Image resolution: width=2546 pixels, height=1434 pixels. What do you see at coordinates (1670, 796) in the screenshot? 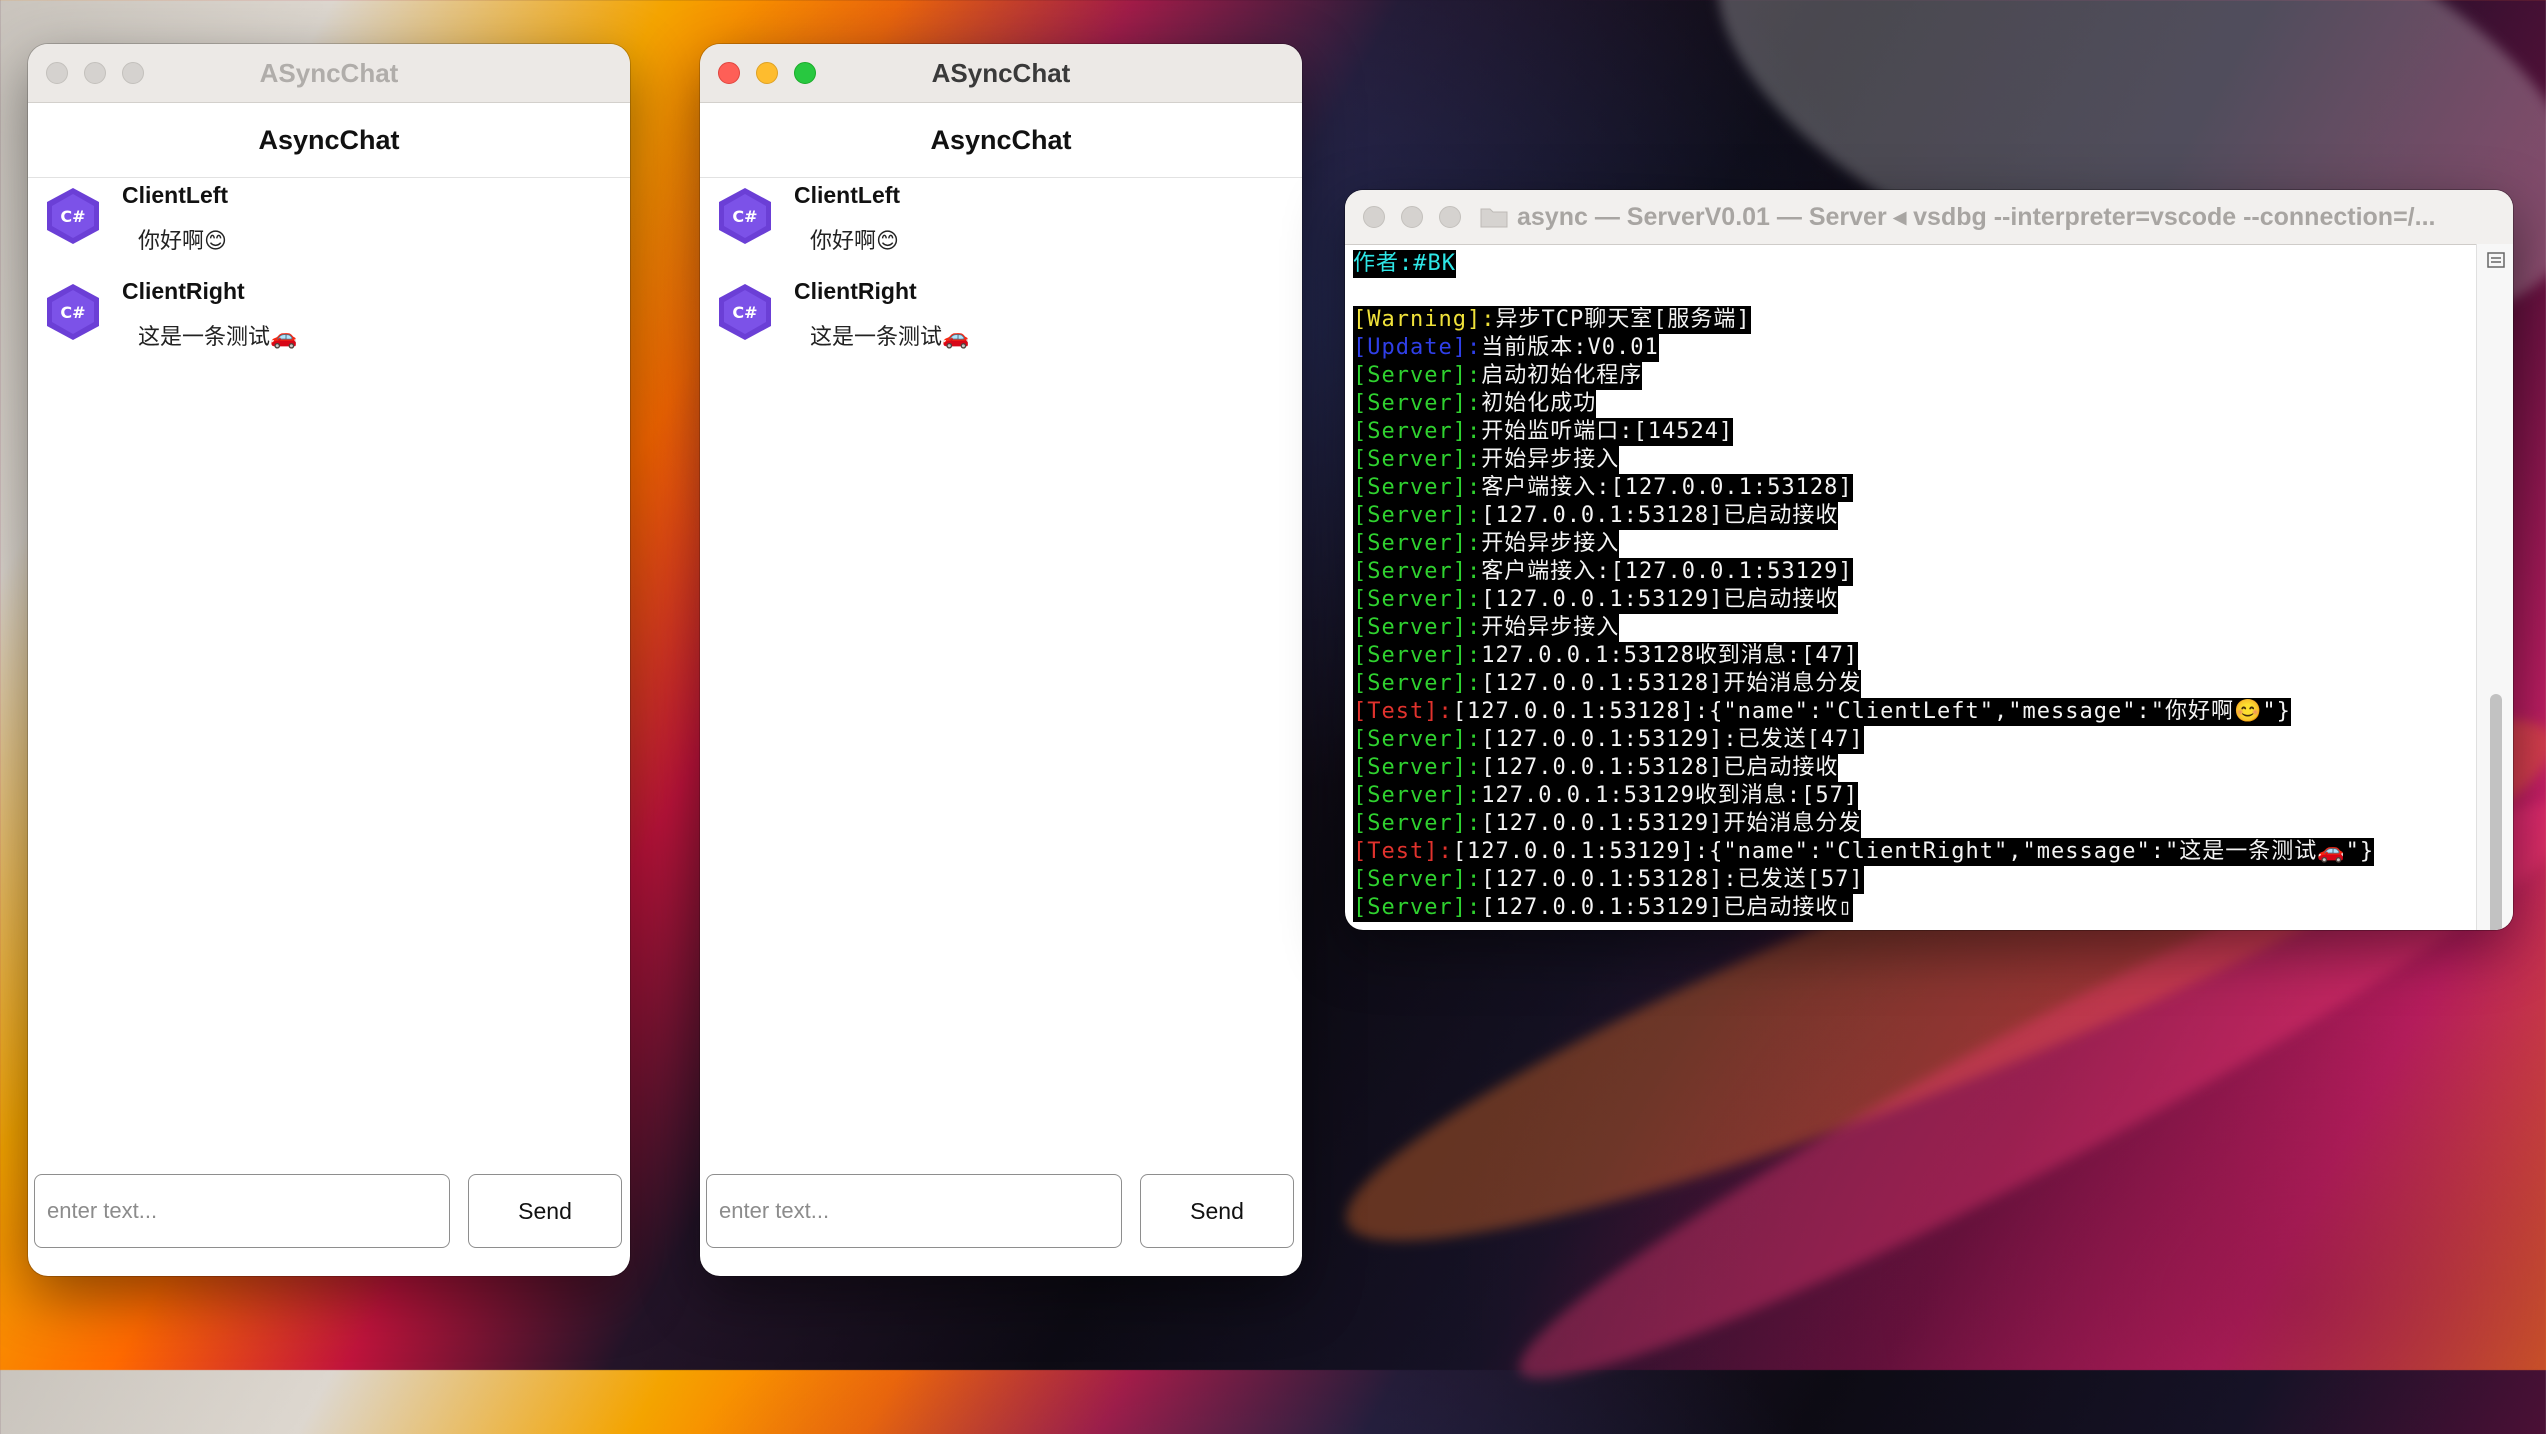
I see `log-text: 127.0.0.1:53129收到消息:[57]` at bounding box center [1670, 796].